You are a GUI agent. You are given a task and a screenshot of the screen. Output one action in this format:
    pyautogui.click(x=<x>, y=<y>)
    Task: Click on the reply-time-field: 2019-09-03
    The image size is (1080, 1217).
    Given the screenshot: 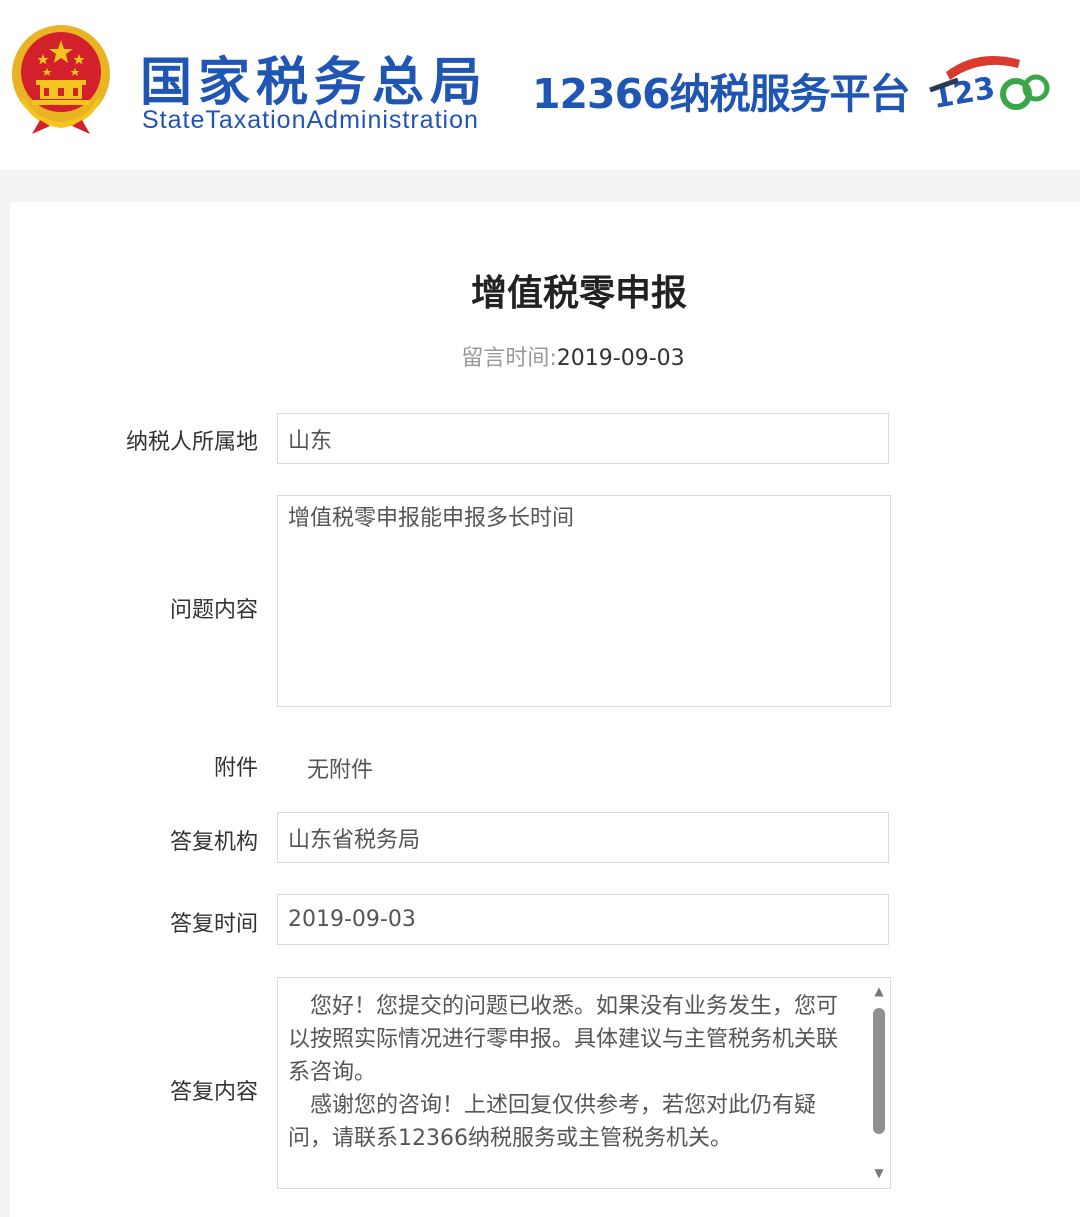 What is the action you would take?
    pyautogui.click(x=583, y=919)
    